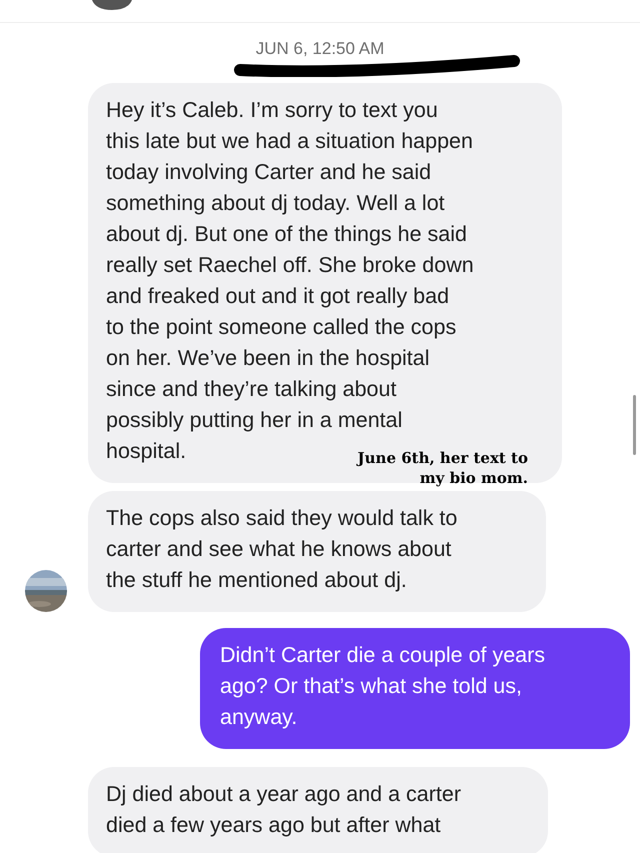 Image resolution: width=640 pixels, height=853 pixels. What do you see at coordinates (634, 425) in the screenshot?
I see `scrollbar` at bounding box center [634, 425].